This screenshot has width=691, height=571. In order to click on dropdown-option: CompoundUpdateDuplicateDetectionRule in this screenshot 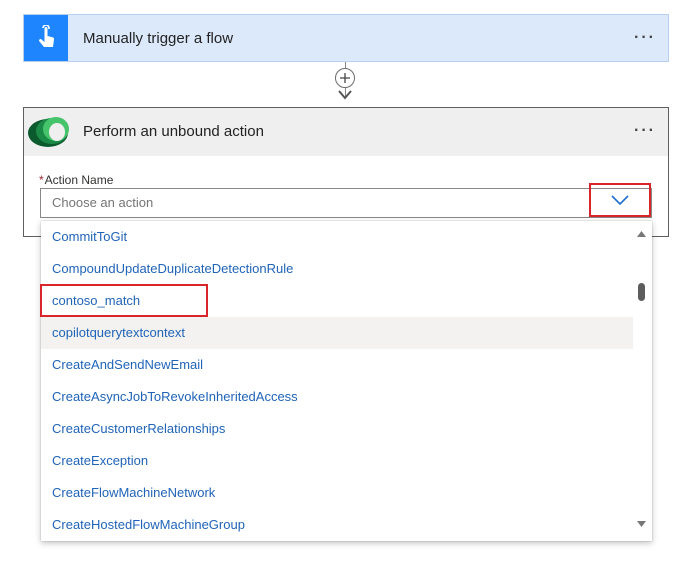, I will do `click(337, 269)`.